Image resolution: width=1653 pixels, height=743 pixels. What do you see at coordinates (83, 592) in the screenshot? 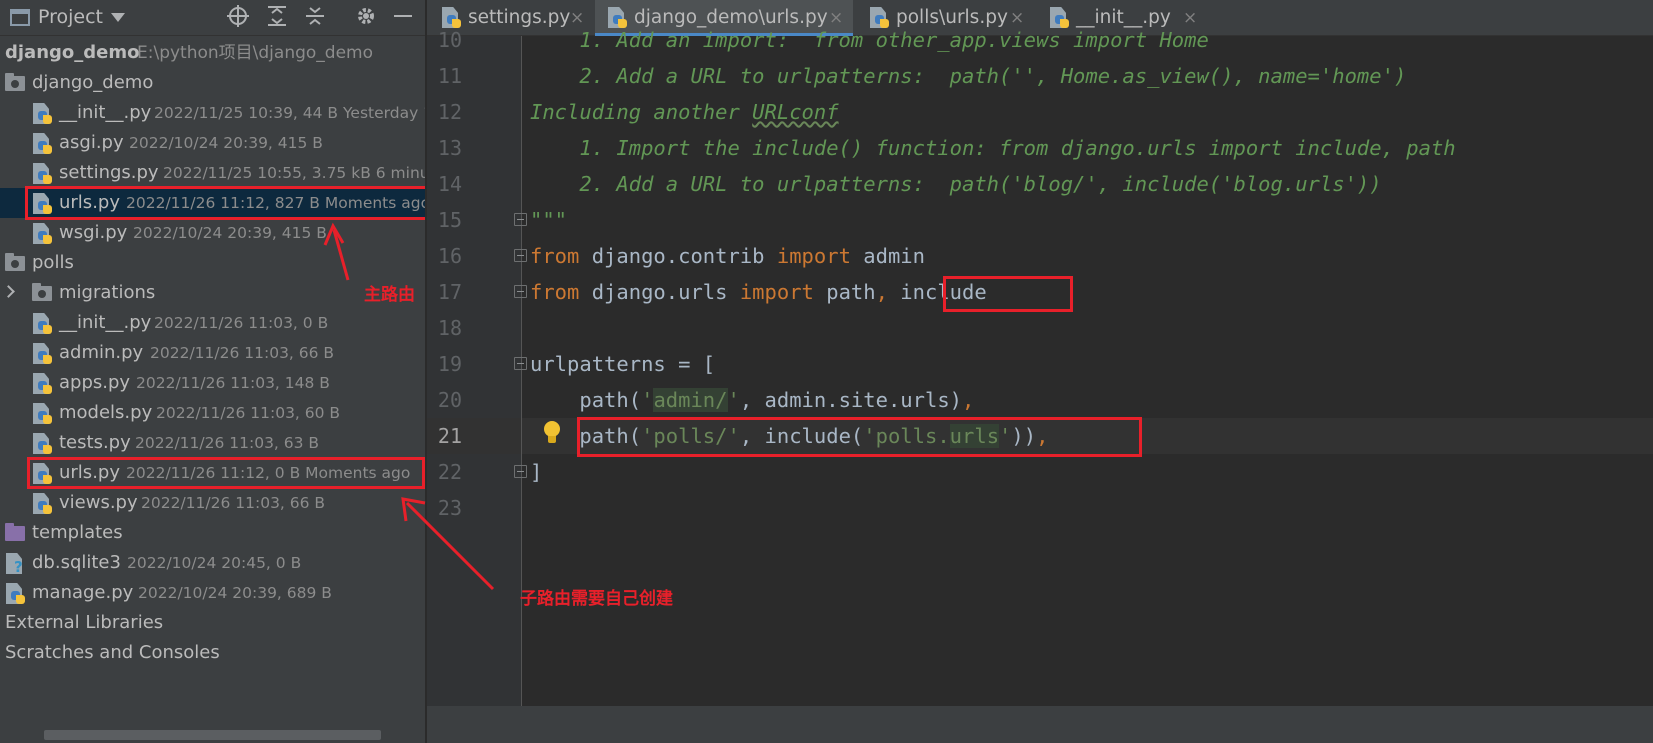
I see `tree-item-label: manage.py` at bounding box center [83, 592].